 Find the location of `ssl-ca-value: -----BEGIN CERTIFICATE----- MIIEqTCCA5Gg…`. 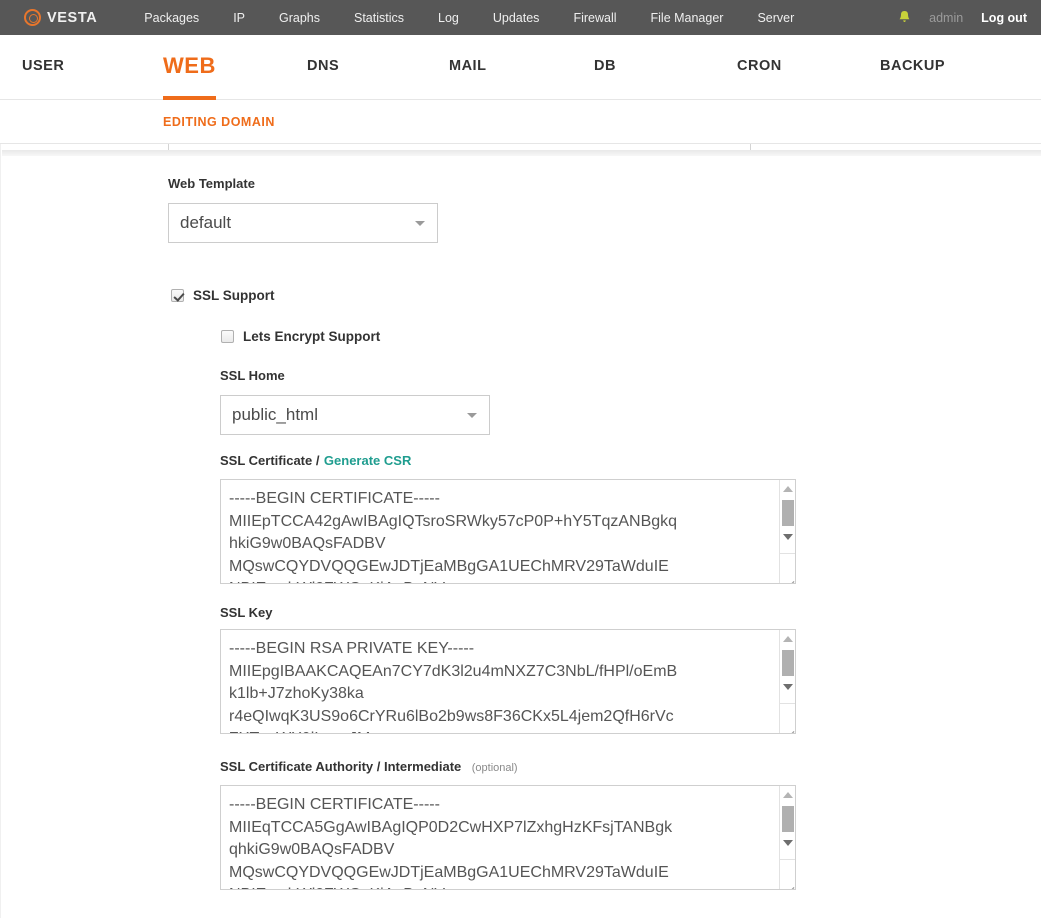

ssl-ca-value: -----BEGIN CERTIFICATE----- MIIEqTCCA5Gg… is located at coordinates (451, 842).